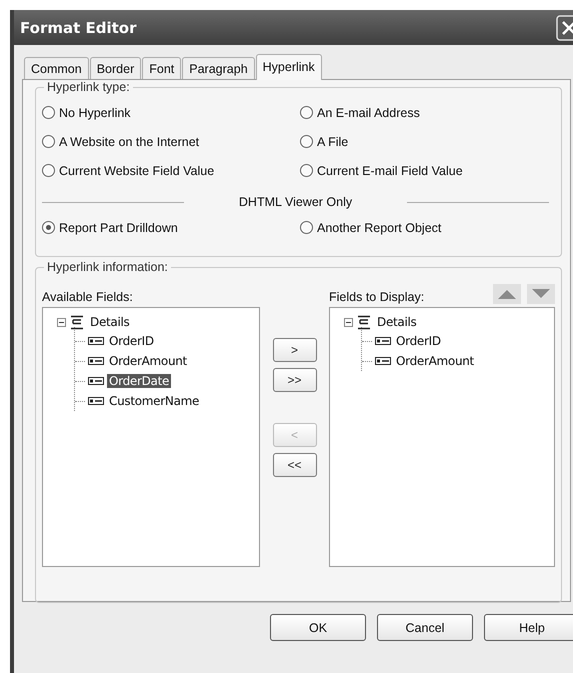  What do you see at coordinates (541, 294) in the screenshot?
I see `move-down-icon` at bounding box center [541, 294].